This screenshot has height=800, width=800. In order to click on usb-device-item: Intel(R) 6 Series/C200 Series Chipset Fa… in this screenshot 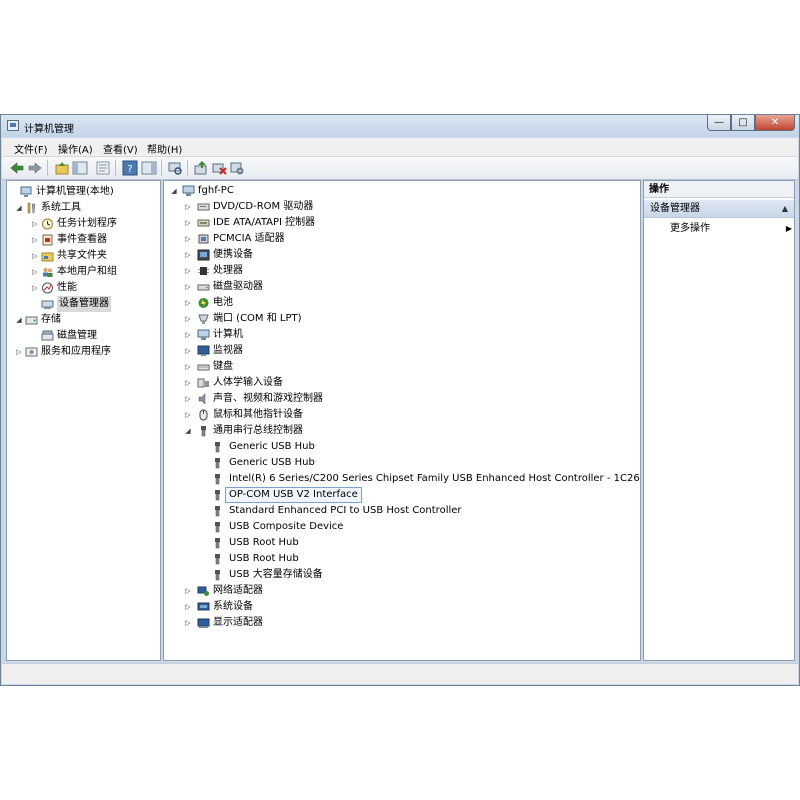, I will do `click(402, 479)`.